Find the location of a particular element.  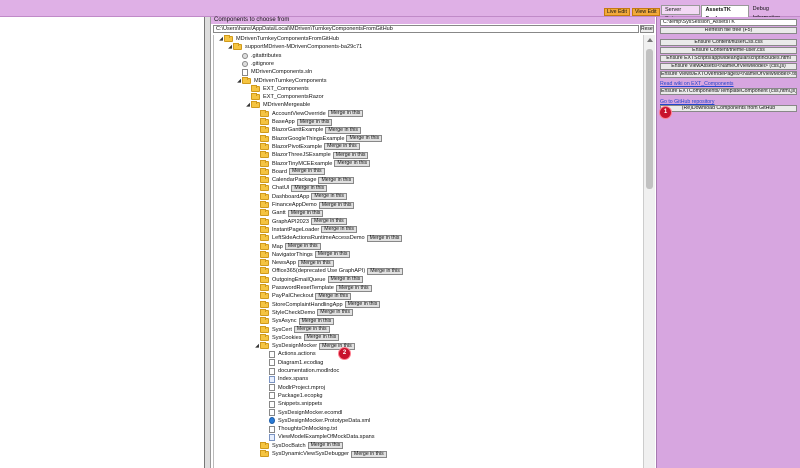

tree-folder-row: PasswordResetTemplate Merge in this is located at coordinates (313, 288).